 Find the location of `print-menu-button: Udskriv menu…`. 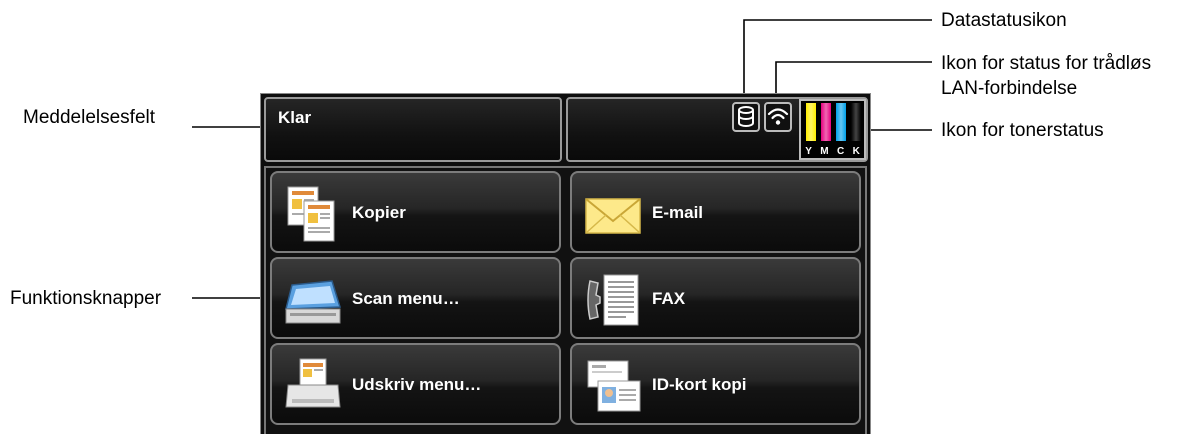

print-menu-button: Udskriv menu… is located at coordinates (415, 384).